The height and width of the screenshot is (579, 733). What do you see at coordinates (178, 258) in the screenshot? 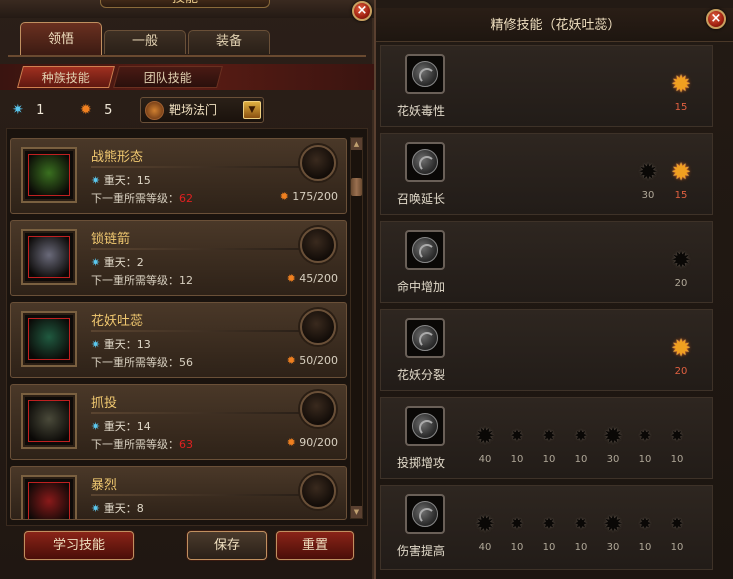
I see `skill-card: 锁链箭 ✷ 重天：2 下一重所需等级：12 ✹ 45/200` at bounding box center [178, 258].